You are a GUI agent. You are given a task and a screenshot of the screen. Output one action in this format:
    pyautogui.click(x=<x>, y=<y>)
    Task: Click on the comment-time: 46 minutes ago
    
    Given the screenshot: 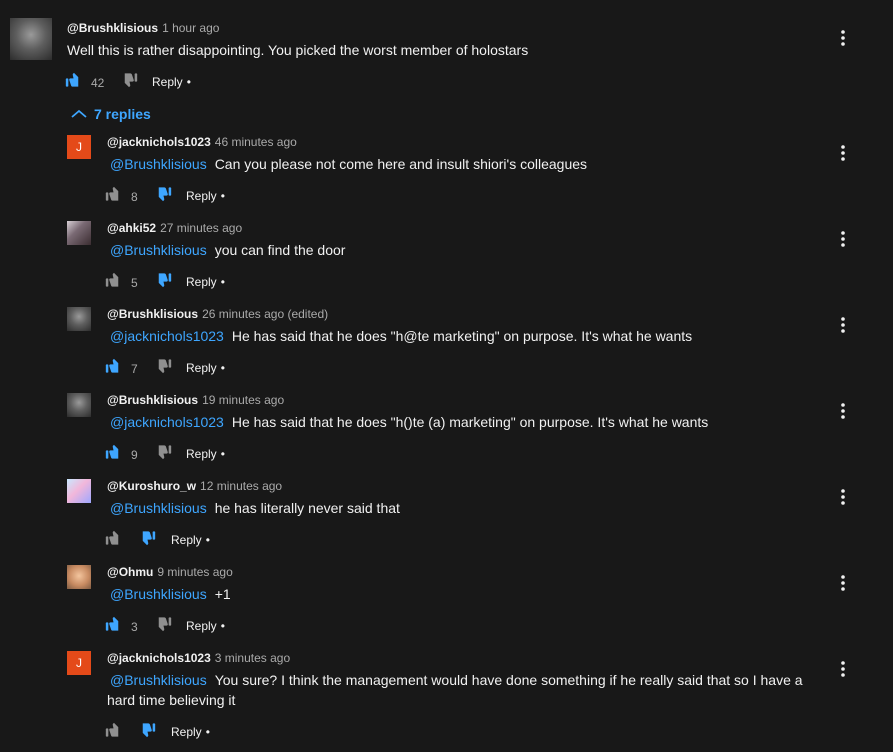 What is the action you would take?
    pyautogui.click(x=256, y=142)
    